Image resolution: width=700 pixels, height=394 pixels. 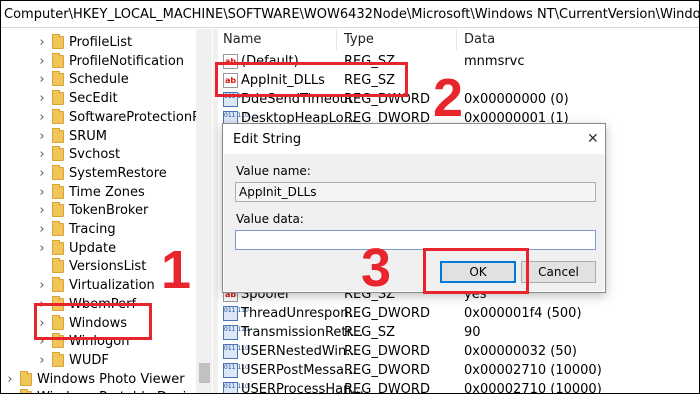 What do you see at coordinates (98, 192) in the screenshot?
I see `tree-item: › Time Zones` at bounding box center [98, 192].